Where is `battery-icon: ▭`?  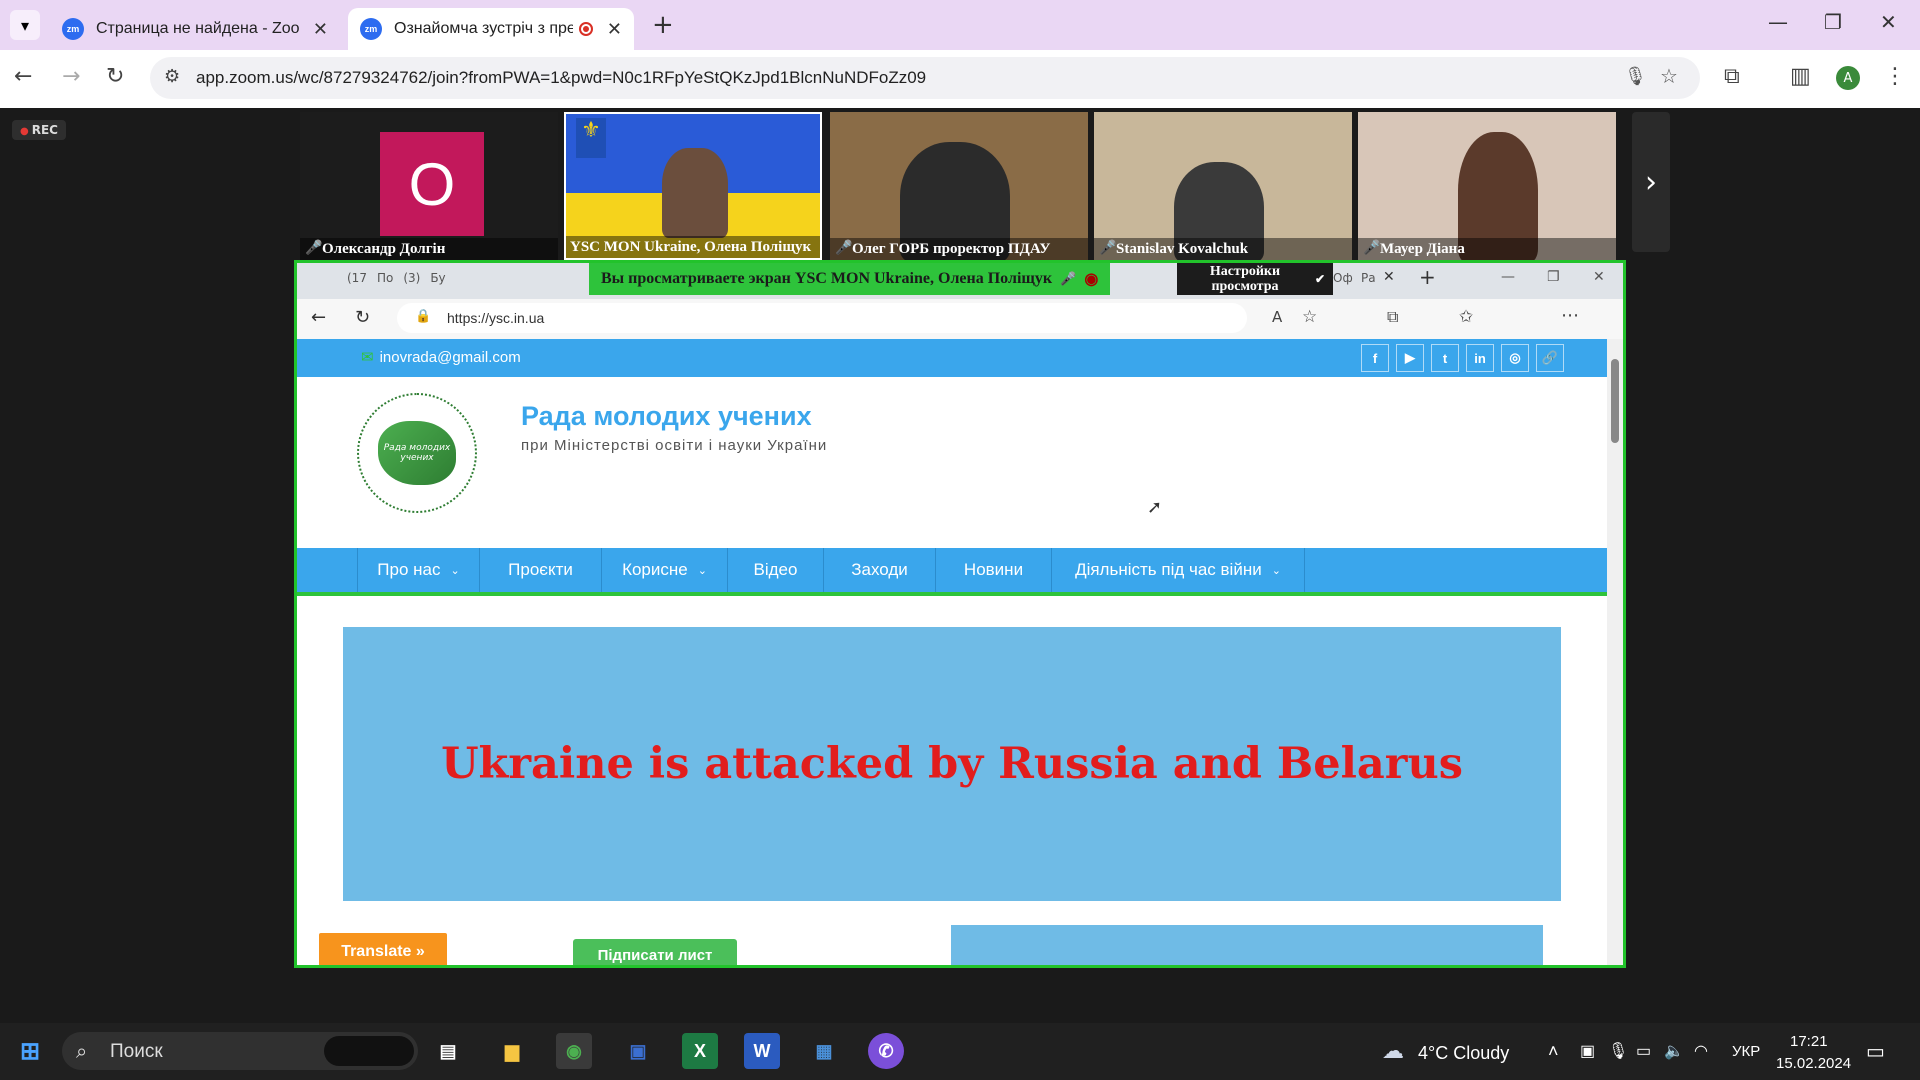
battery-icon: ▭ is located at coordinates (1643, 1051).